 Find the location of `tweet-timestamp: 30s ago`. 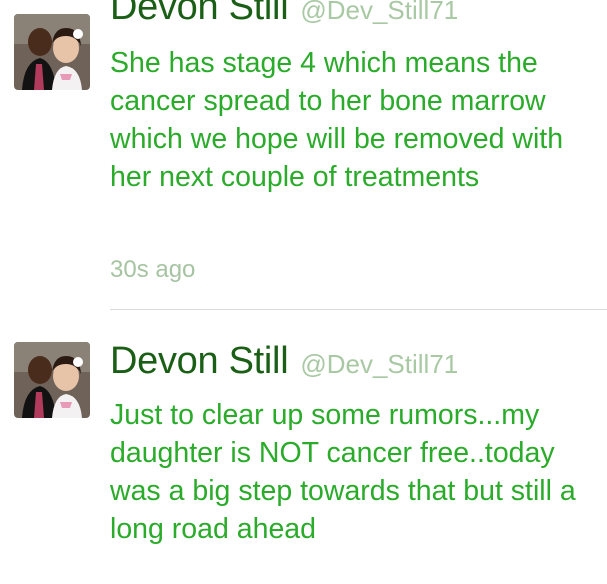

tweet-timestamp: 30s ago is located at coordinates (152, 270).